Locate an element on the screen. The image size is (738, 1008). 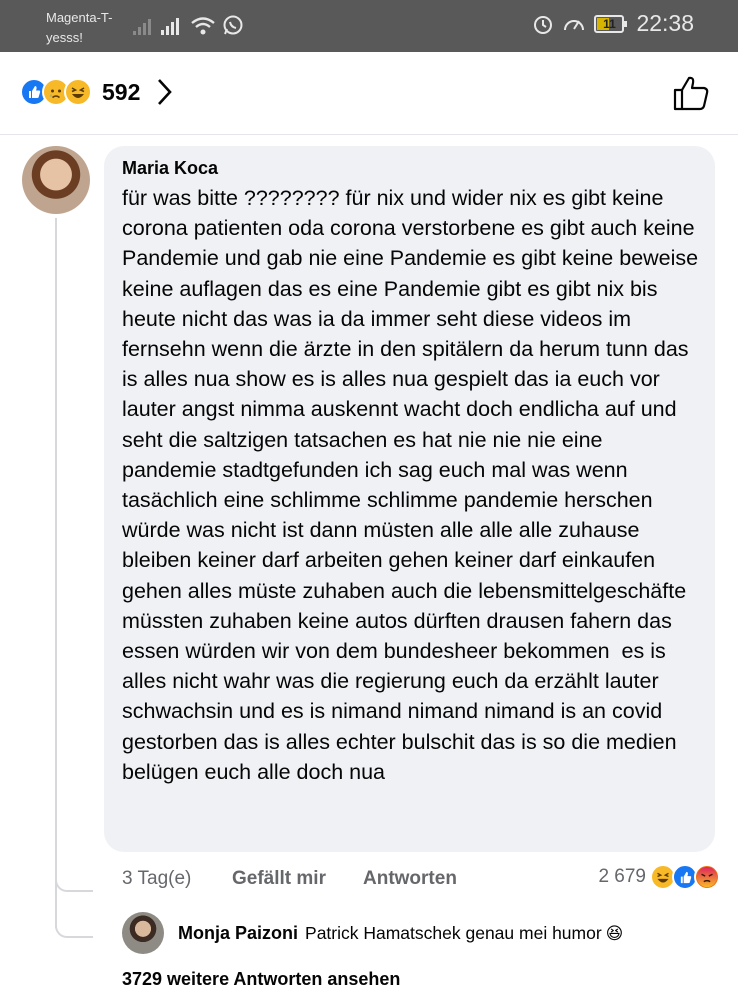
haha-icon is located at coordinates (78, 92).